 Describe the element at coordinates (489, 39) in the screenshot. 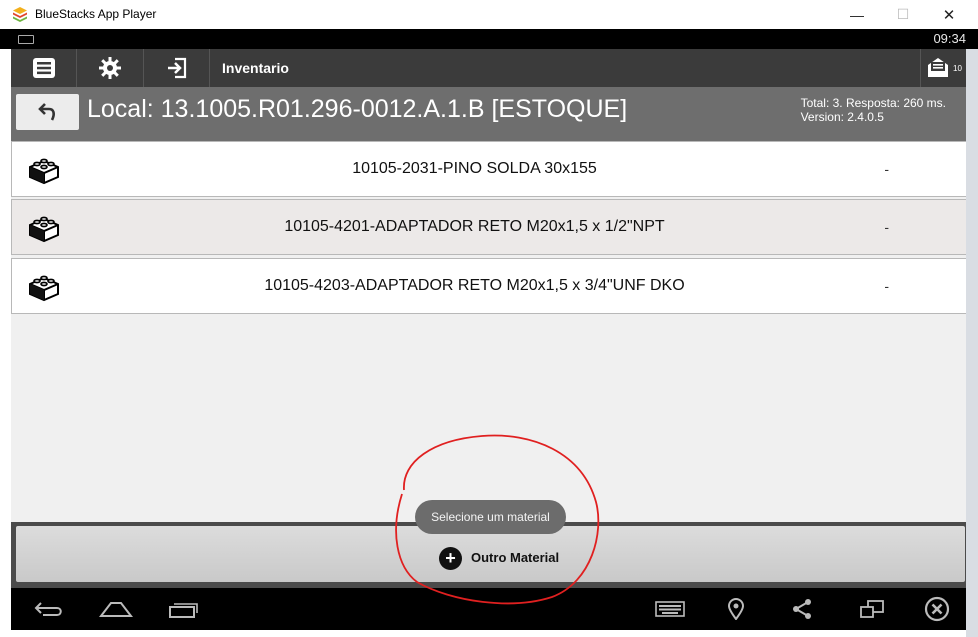

I see `android-status-bar: 09:34` at that location.